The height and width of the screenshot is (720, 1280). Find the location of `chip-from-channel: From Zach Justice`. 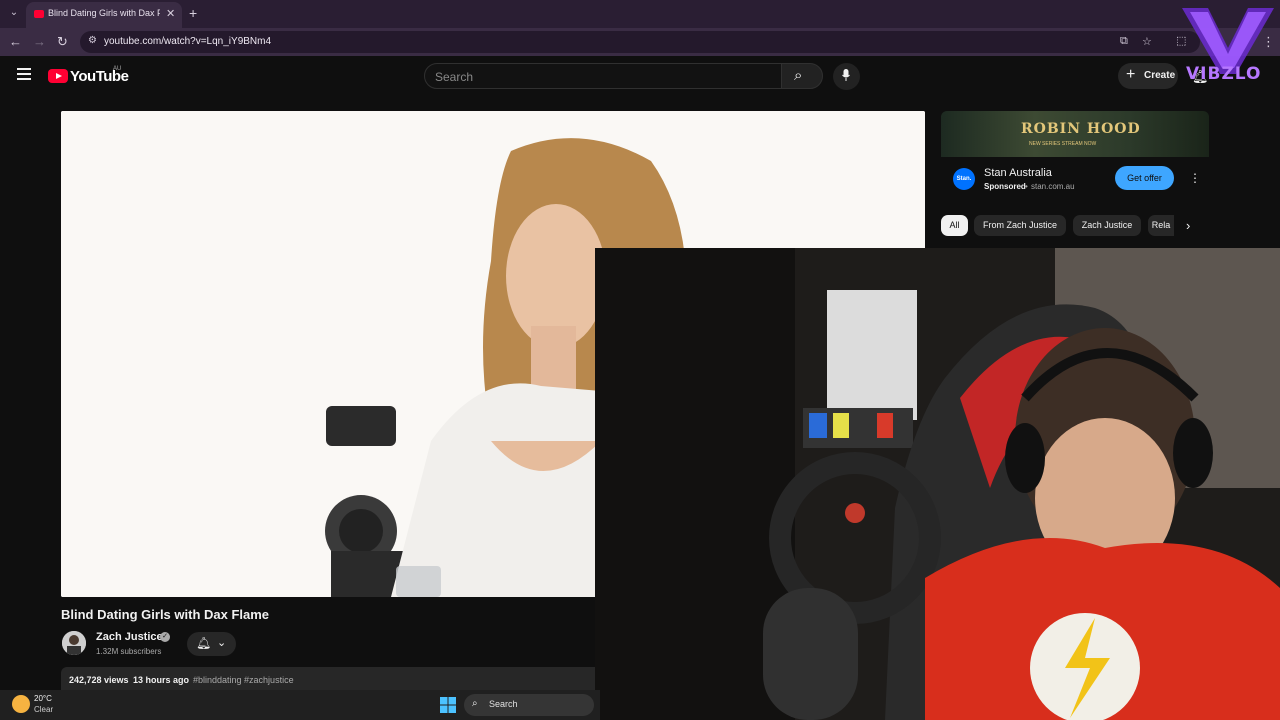

chip-from-channel: From Zach Justice is located at coordinates (1020, 225).